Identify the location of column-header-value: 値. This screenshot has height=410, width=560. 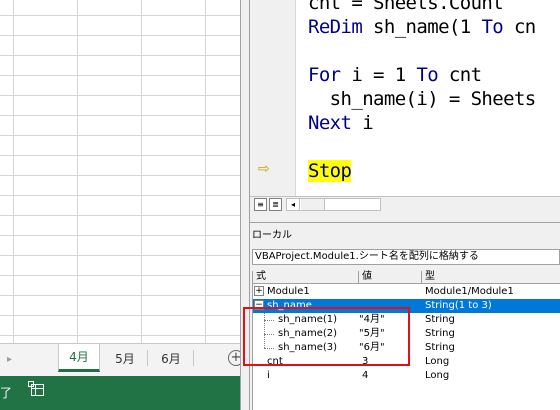
(390, 277).